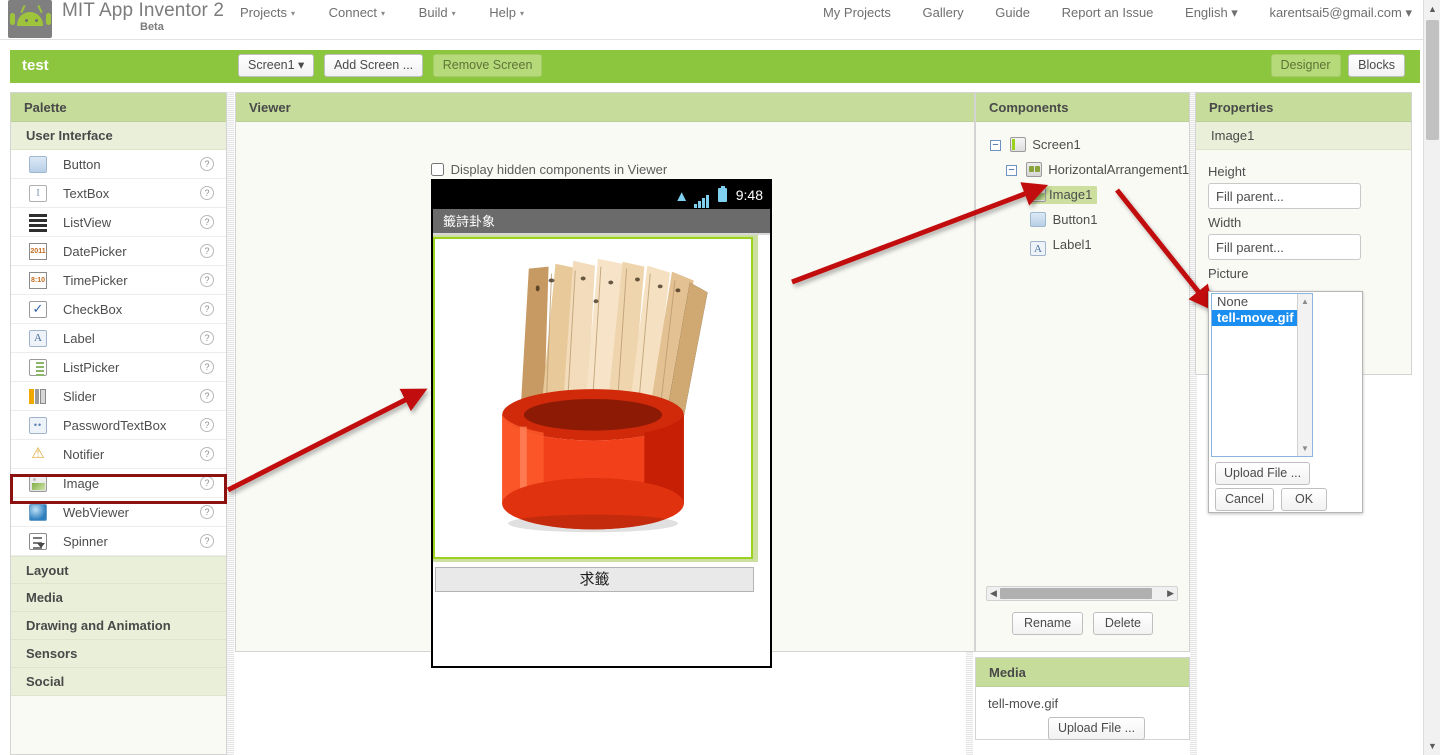 This screenshot has width=1440, height=755. I want to click on menu-connect: Connect ▾, so click(357, 12).